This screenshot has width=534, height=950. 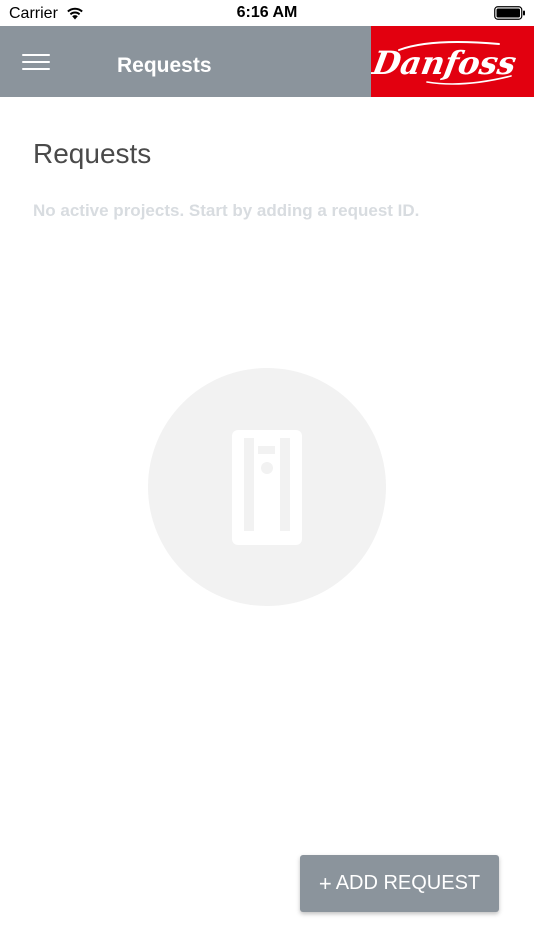 I want to click on add-request-label: ADD REQUEST, so click(x=408, y=883).